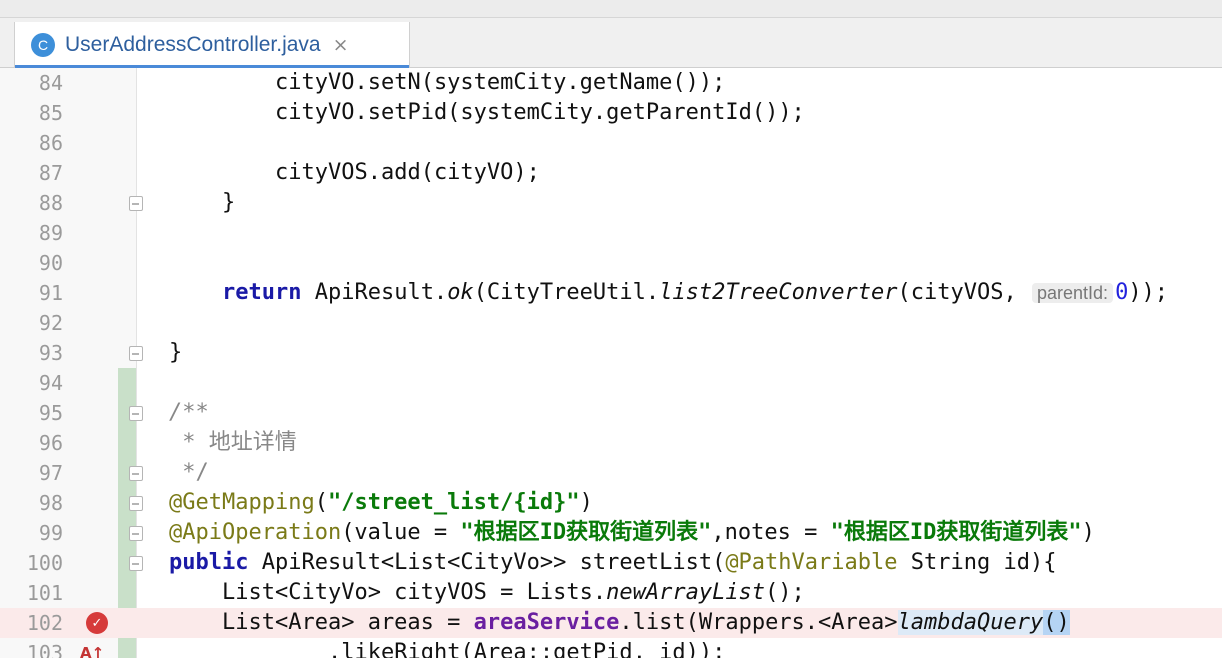 This screenshot has width=1222, height=658. Describe the element at coordinates (611, 9) in the screenshot. I see `window-top-strip` at that location.